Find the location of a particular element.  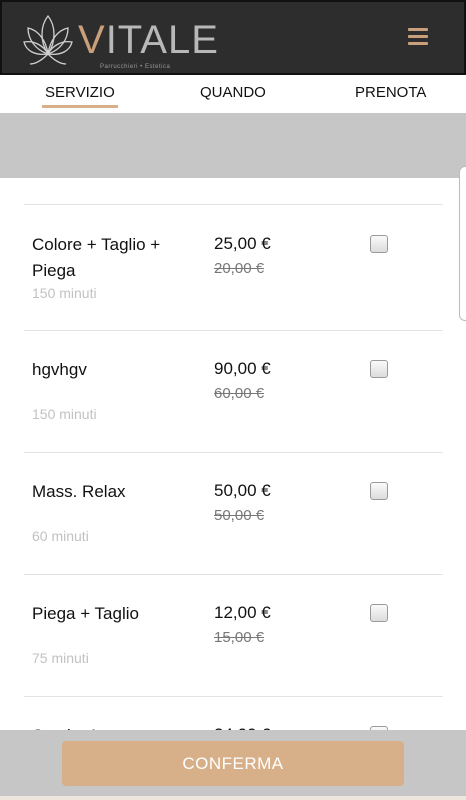

logo-wordmark: VITALE is located at coordinates (148, 40).